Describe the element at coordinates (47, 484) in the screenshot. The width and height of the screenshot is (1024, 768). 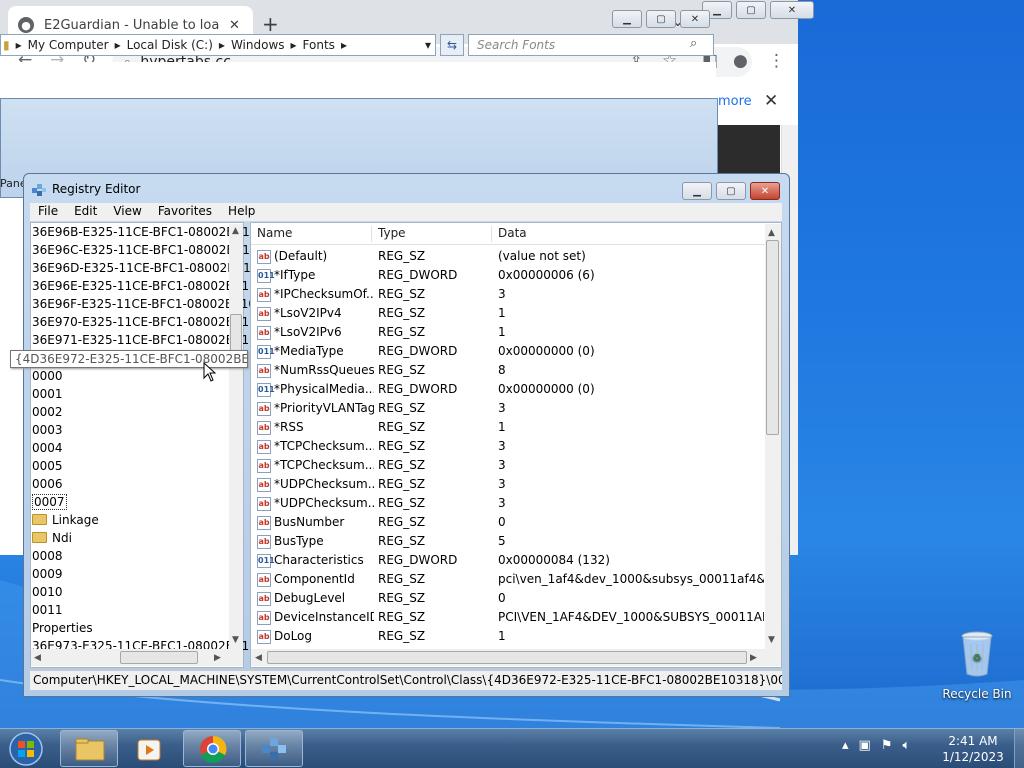
I see `tree-item: 0006` at that location.